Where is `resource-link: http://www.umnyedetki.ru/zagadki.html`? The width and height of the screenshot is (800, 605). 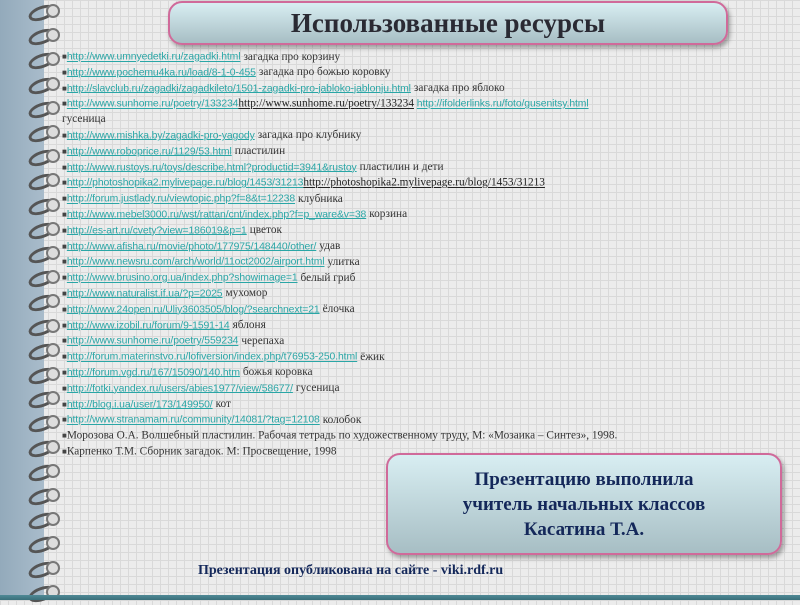
resource-link: http://www.umnyedetki.ru/zagadki.html is located at coordinates (154, 57).